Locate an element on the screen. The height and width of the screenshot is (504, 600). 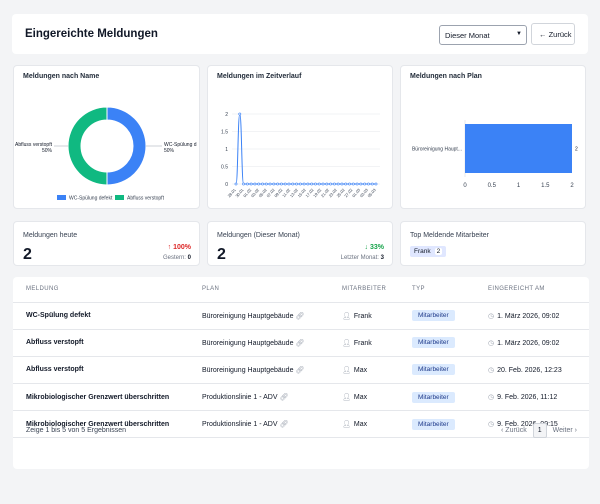
stat-month-sub: Letzter Monat: 3 is located at coordinates (362, 258).